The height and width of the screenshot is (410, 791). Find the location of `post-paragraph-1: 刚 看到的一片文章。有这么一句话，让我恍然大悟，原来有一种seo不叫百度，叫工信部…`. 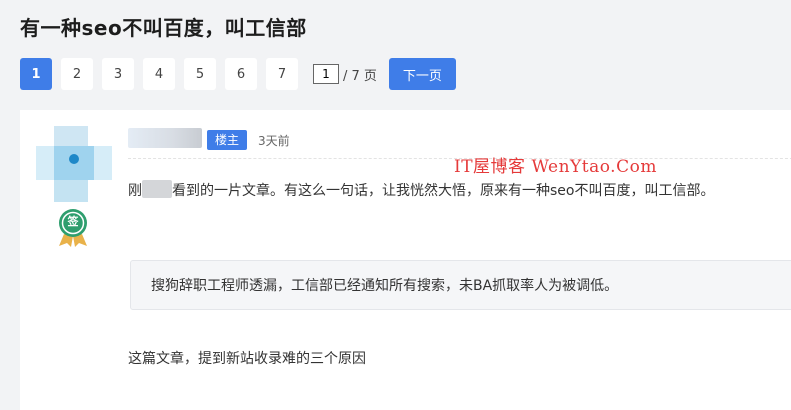

post-paragraph-1: 刚 看到的一片文章。有这么一句话，让我恍然大悟，原来有一种seo不叫百度，叫工信部… is located at coordinates (421, 190).